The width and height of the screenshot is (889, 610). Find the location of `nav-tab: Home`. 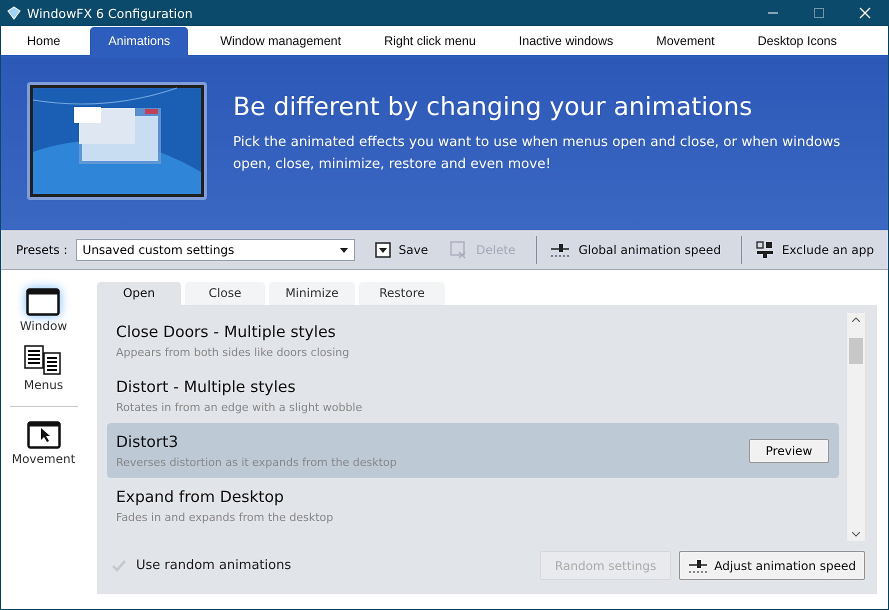

nav-tab: Home is located at coordinates (43, 41).